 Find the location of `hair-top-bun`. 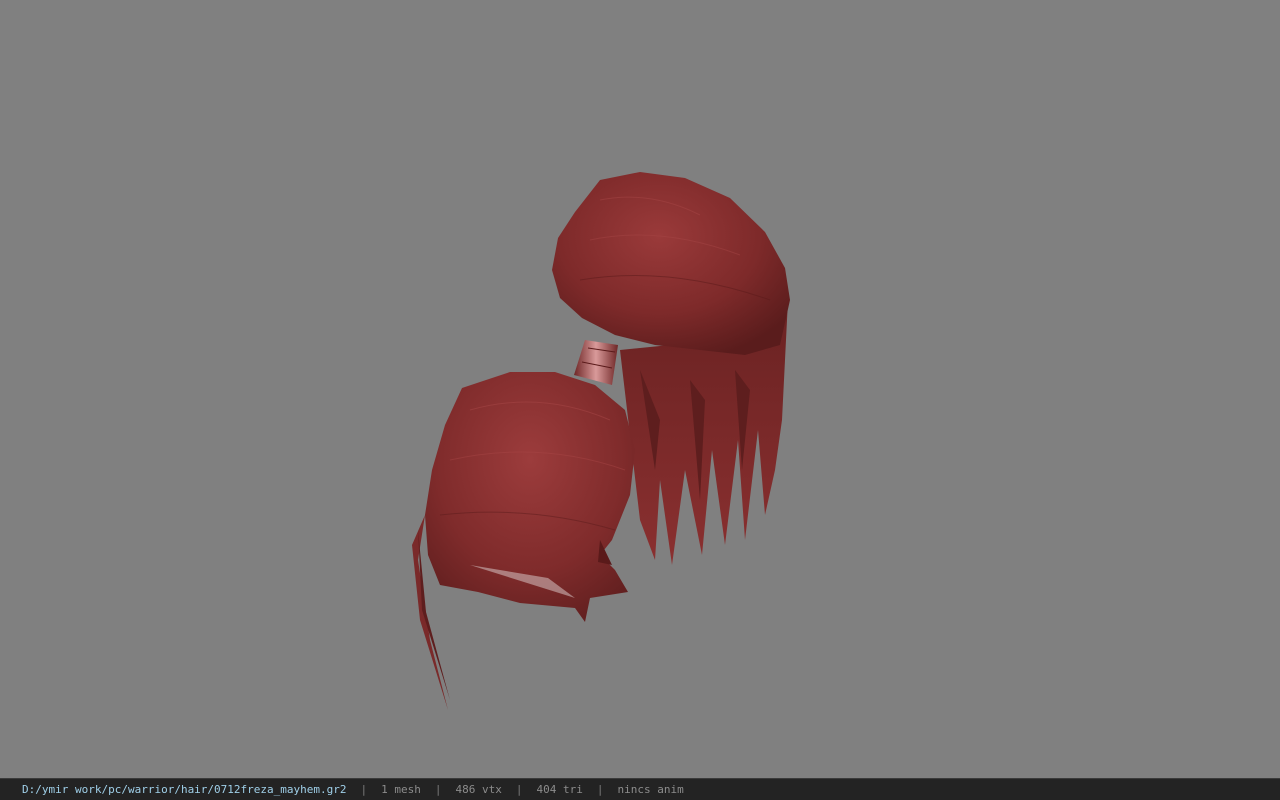

hair-top-bun is located at coordinates (671, 263).